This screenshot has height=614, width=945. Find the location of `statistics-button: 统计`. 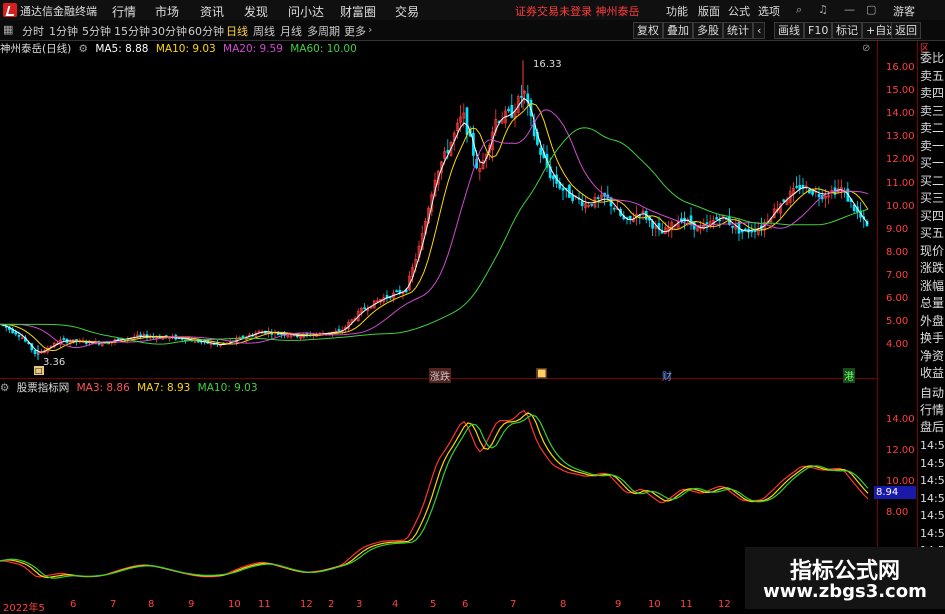

statistics-button: 统计 is located at coordinates (738, 30).